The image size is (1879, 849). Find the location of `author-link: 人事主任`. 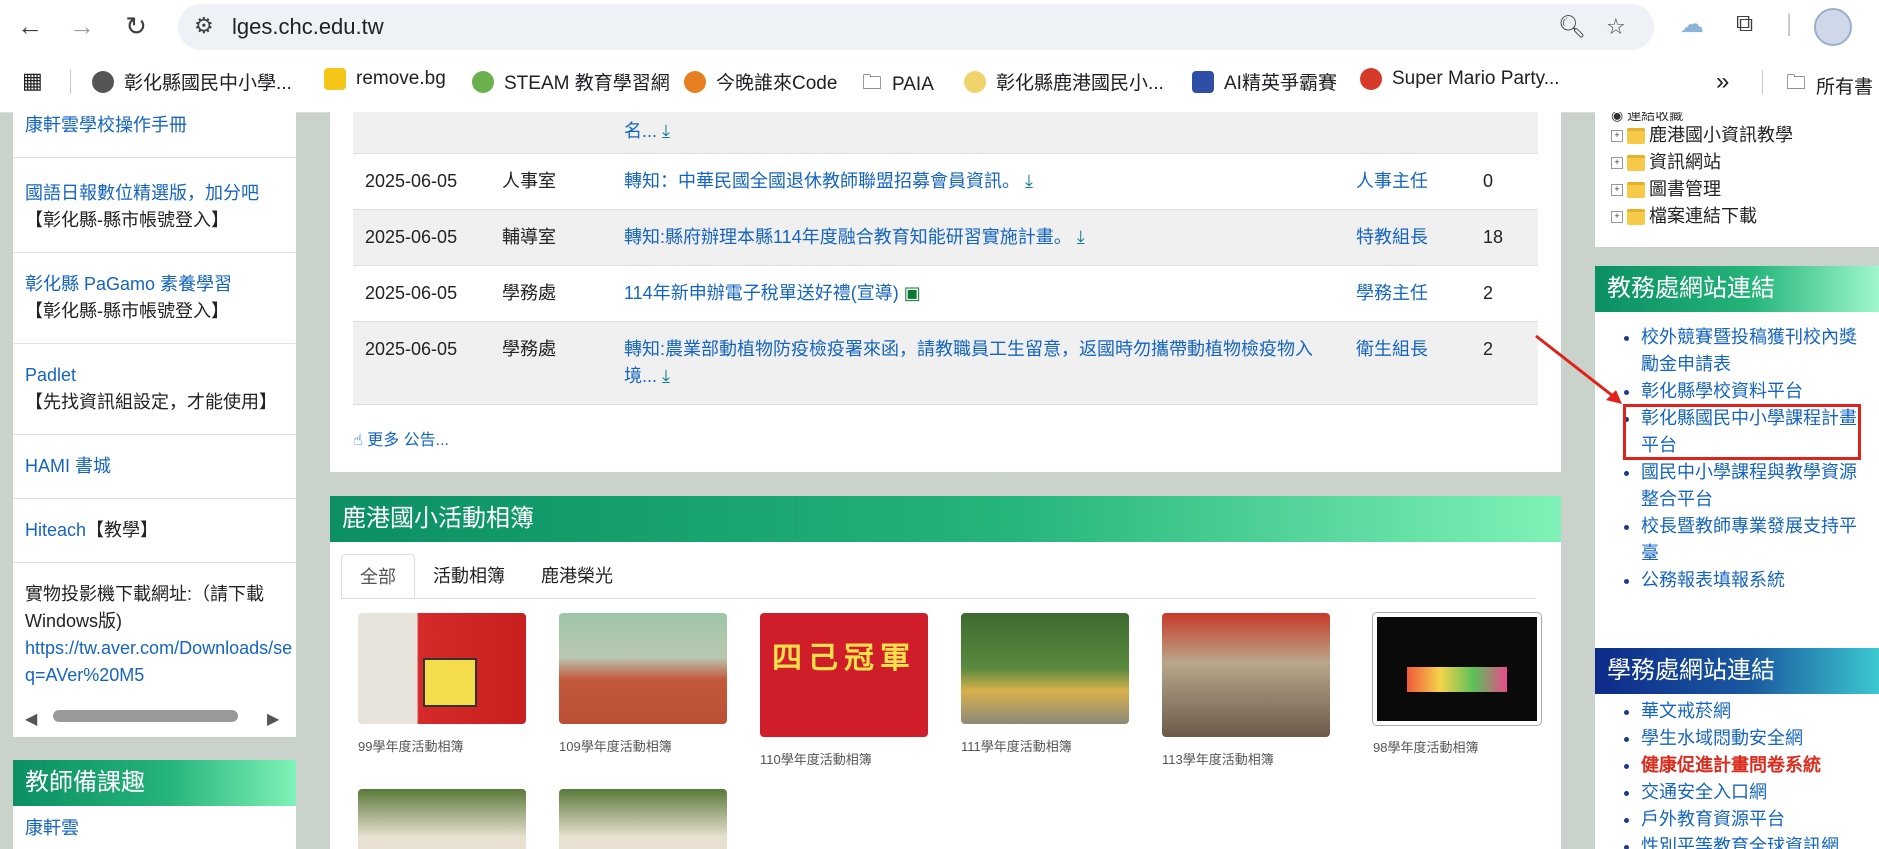

author-link: 人事主任 is located at coordinates (1392, 181).